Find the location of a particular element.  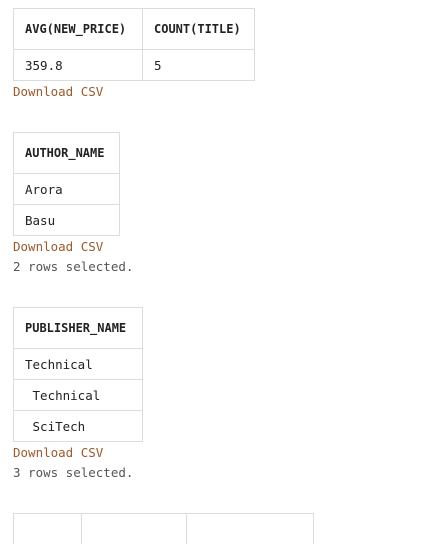

table-cell: SciTech is located at coordinates (78, 426).